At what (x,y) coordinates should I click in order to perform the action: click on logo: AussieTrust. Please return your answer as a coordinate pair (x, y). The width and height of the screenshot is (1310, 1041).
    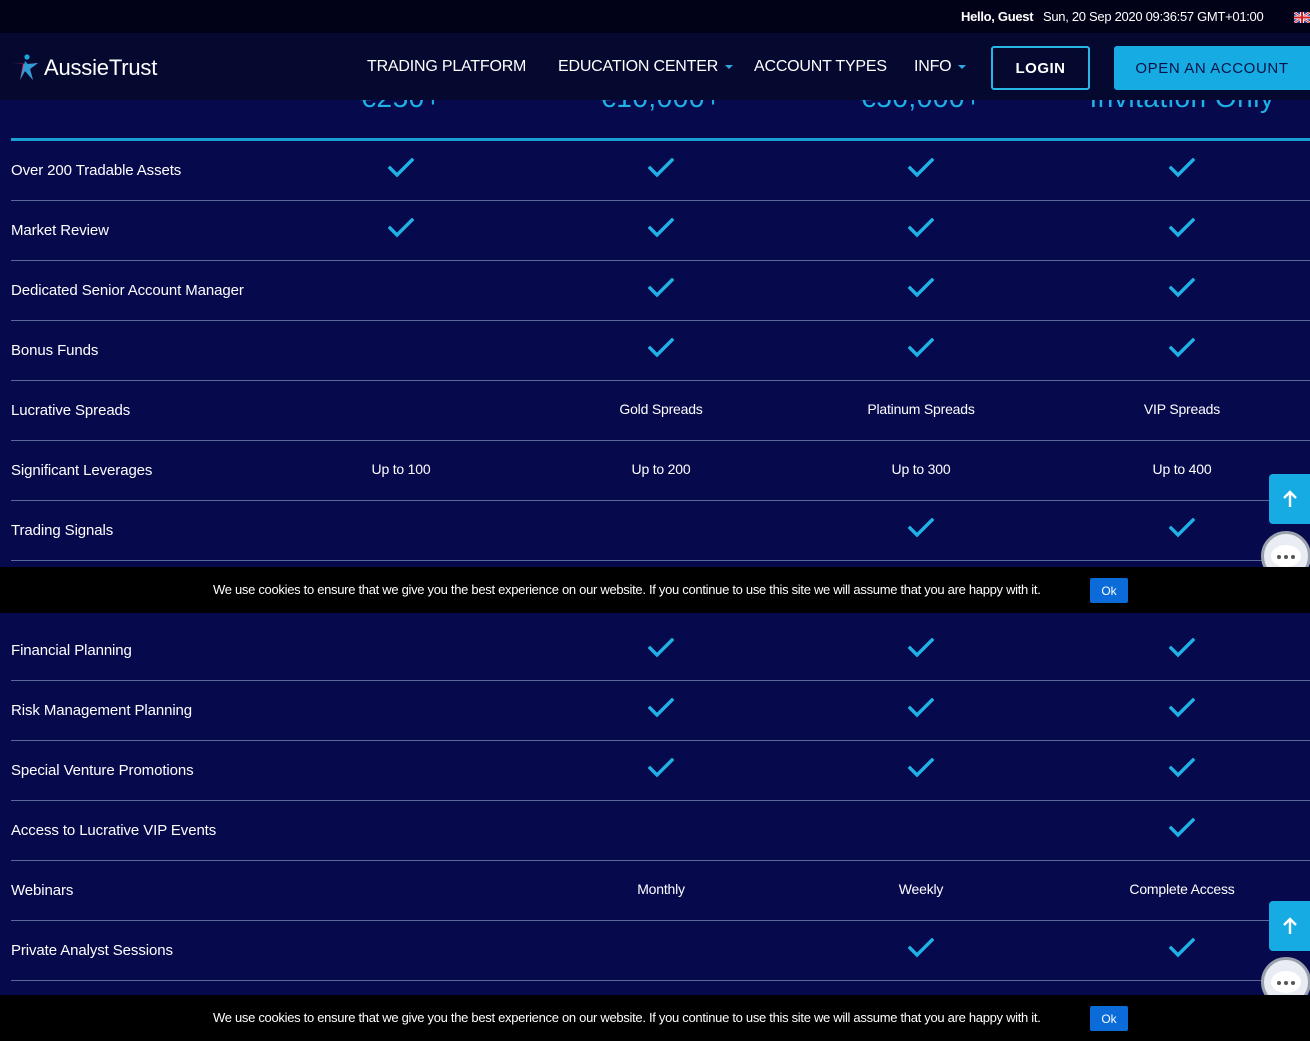
    Looking at the image, I should click on (83, 68).